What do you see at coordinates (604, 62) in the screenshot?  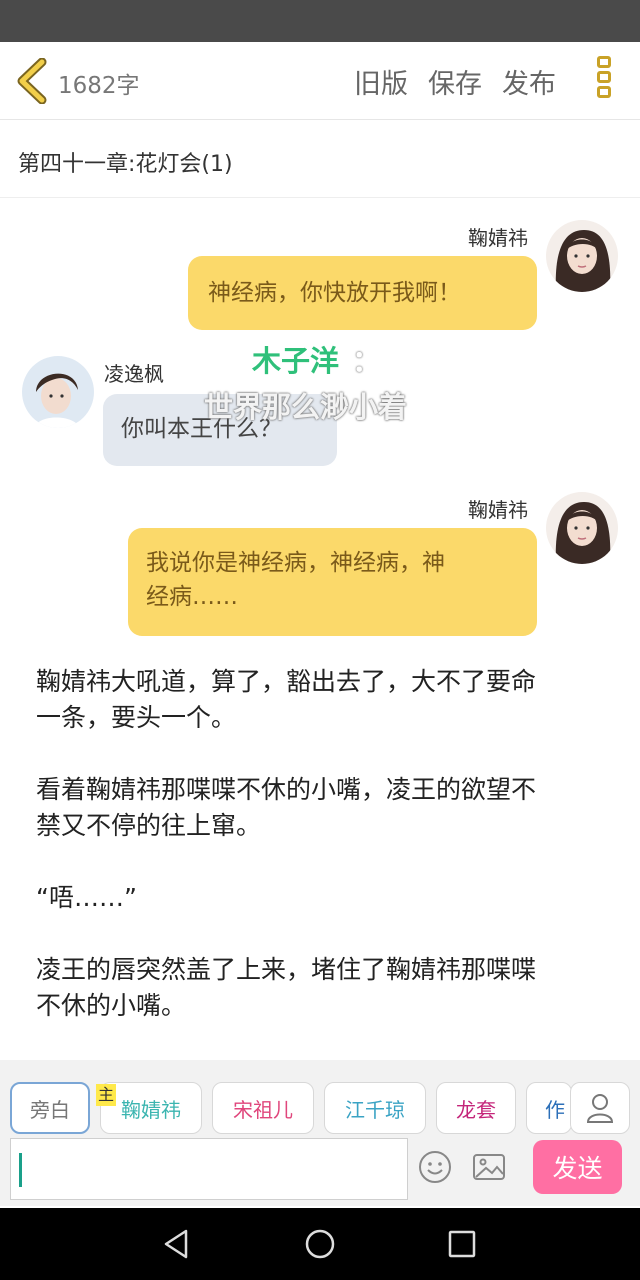 I see `vertical-menu-icon` at bounding box center [604, 62].